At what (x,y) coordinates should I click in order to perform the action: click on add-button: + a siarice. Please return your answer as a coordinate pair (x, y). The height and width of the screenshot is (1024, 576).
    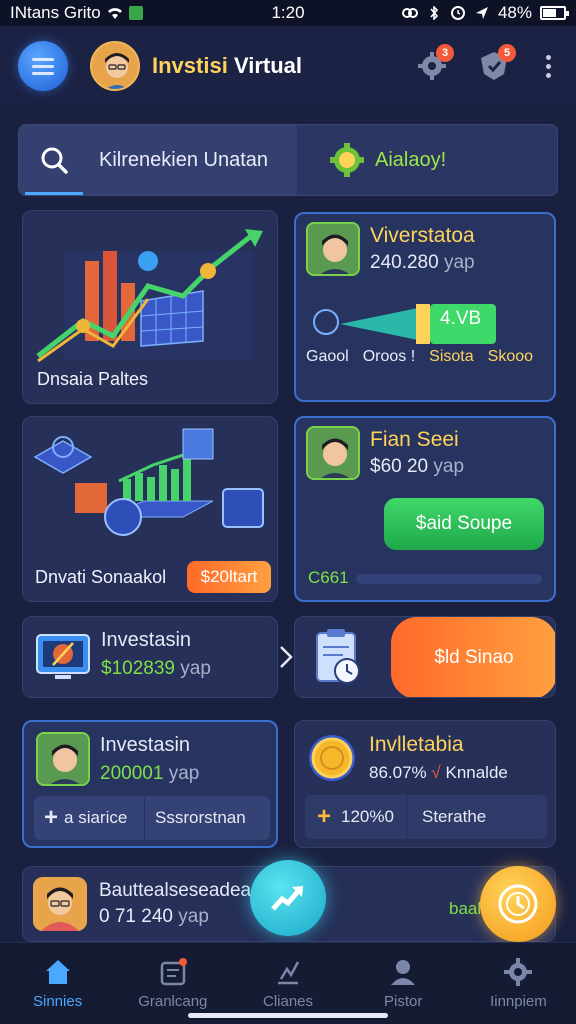
    Looking at the image, I should click on (89, 818).